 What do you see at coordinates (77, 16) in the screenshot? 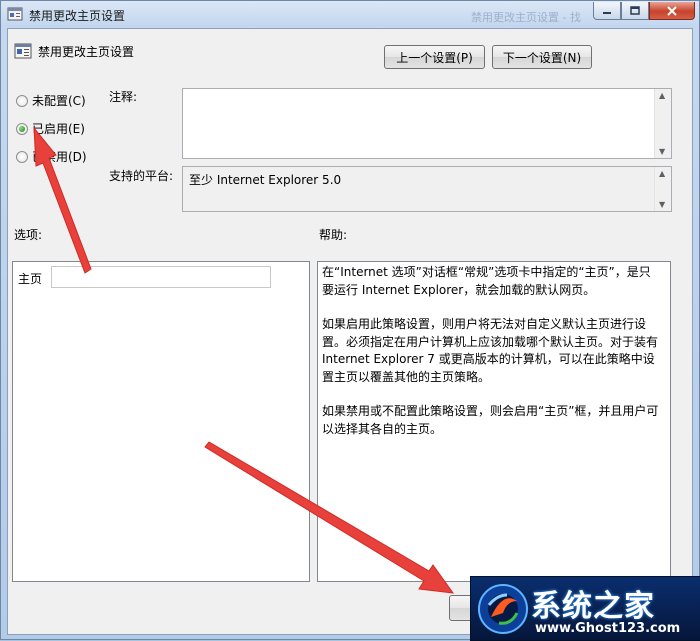
I see `window-title: 禁用更改主页设置` at bounding box center [77, 16].